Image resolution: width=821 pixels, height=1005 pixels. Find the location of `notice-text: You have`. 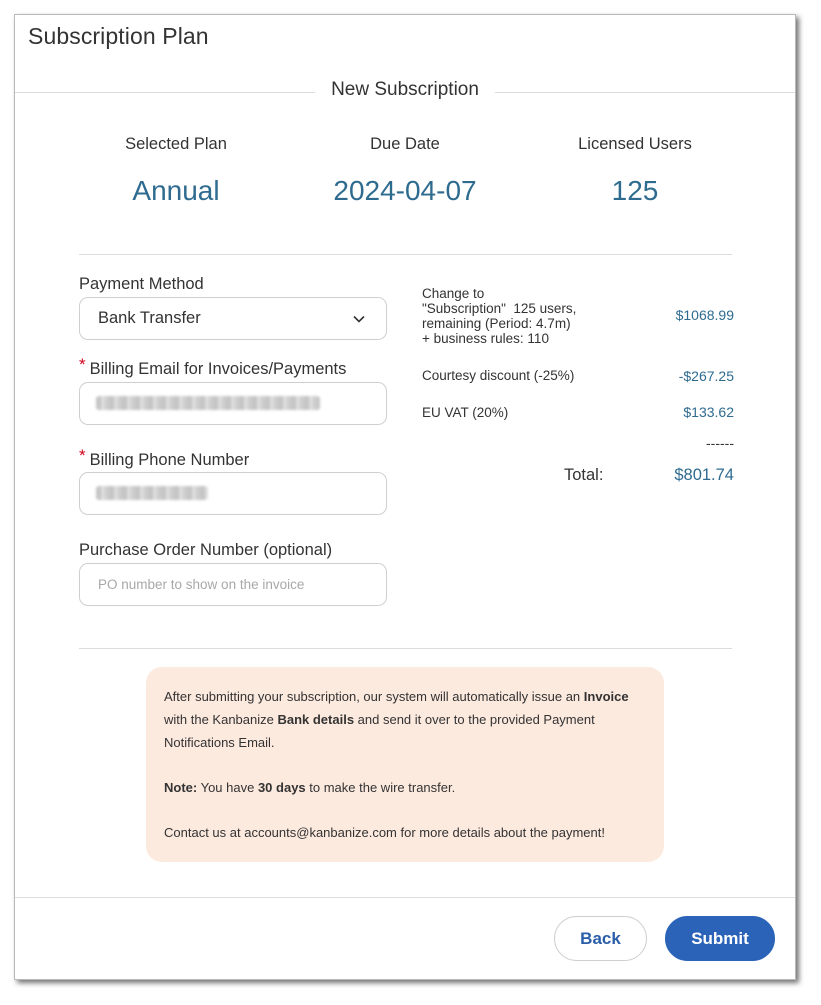

notice-text: You have is located at coordinates (227, 787).